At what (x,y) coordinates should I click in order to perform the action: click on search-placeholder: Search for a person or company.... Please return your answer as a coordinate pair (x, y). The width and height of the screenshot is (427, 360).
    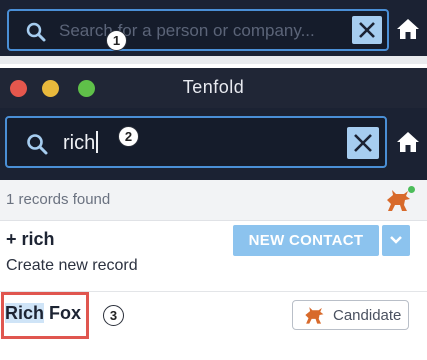
    Looking at the image, I should click on (187, 30).